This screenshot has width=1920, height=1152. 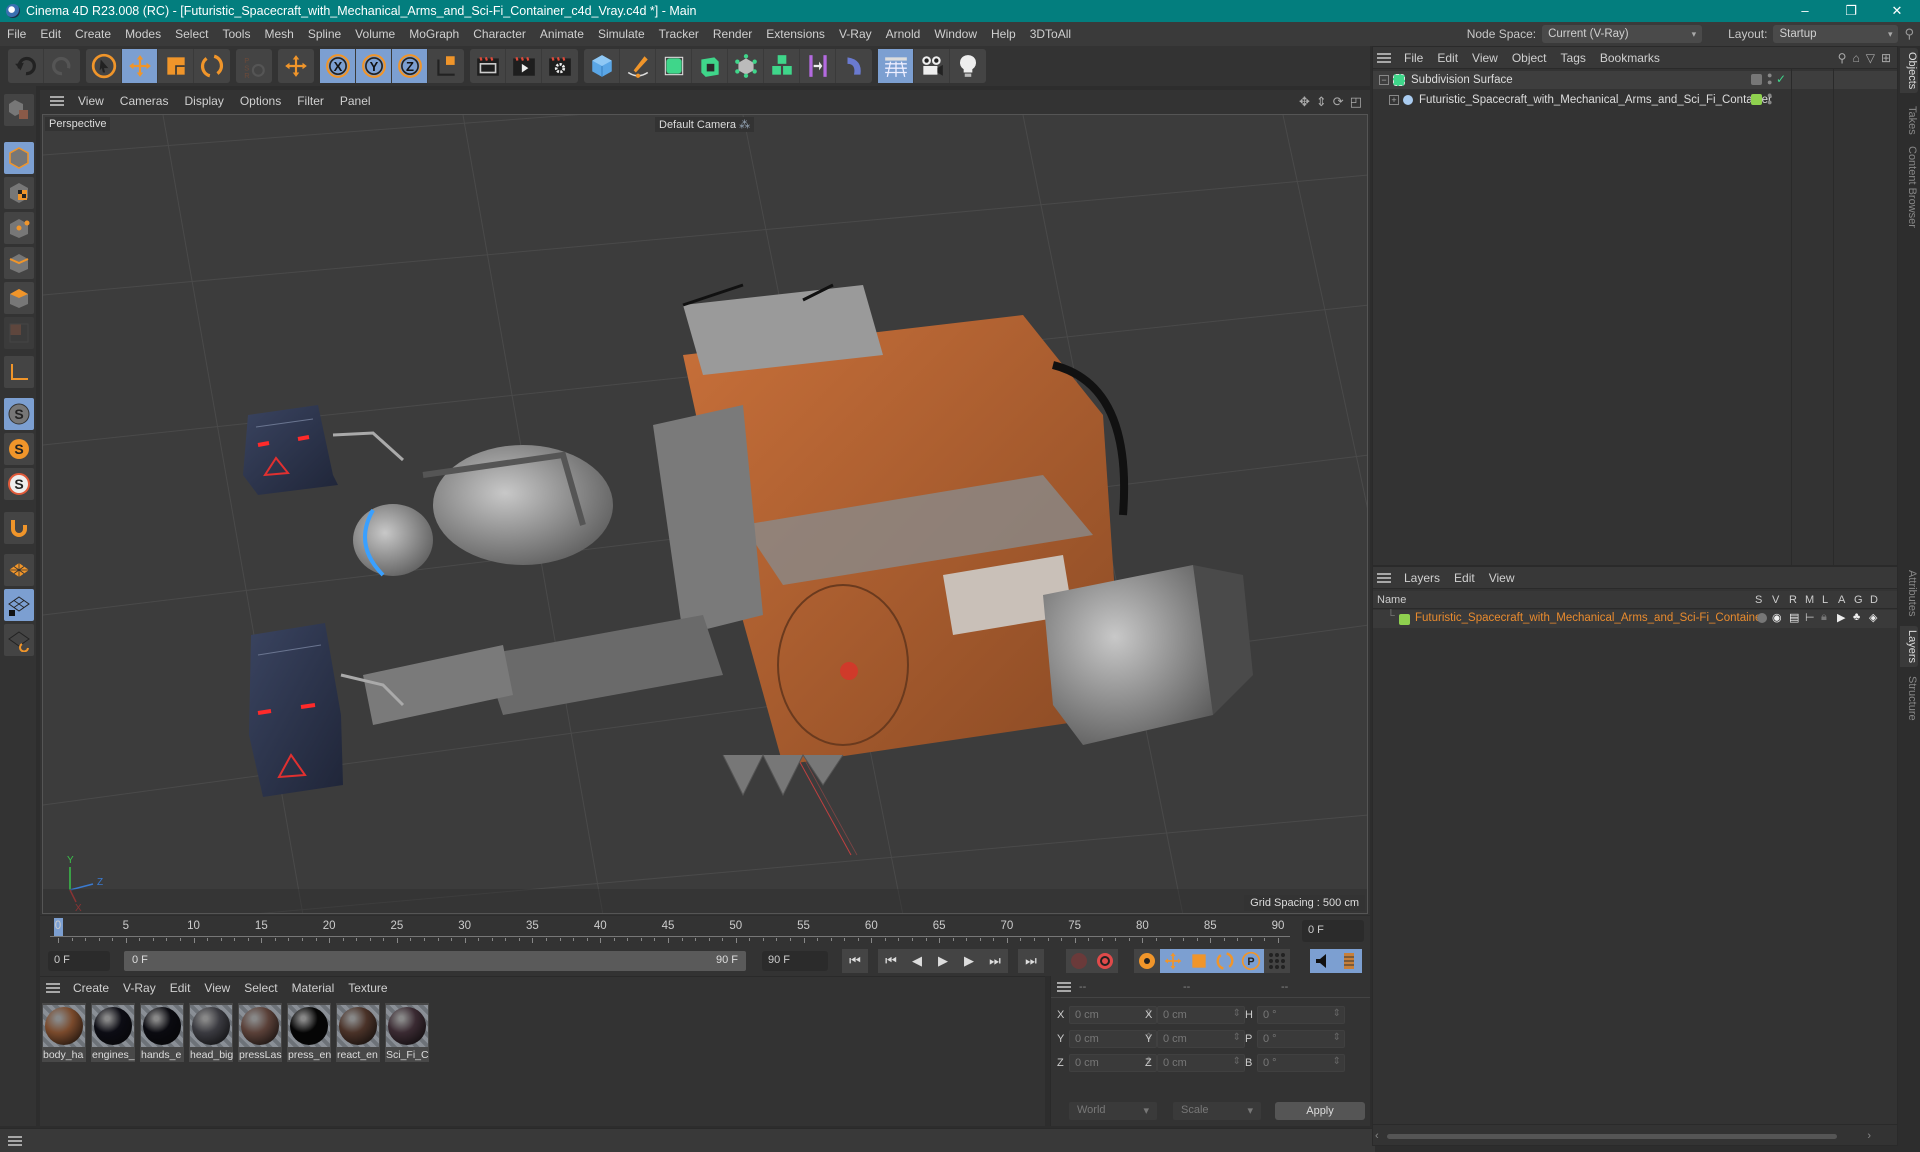 I want to click on visibility-eye-icon: ◉, so click(x=1777, y=617).